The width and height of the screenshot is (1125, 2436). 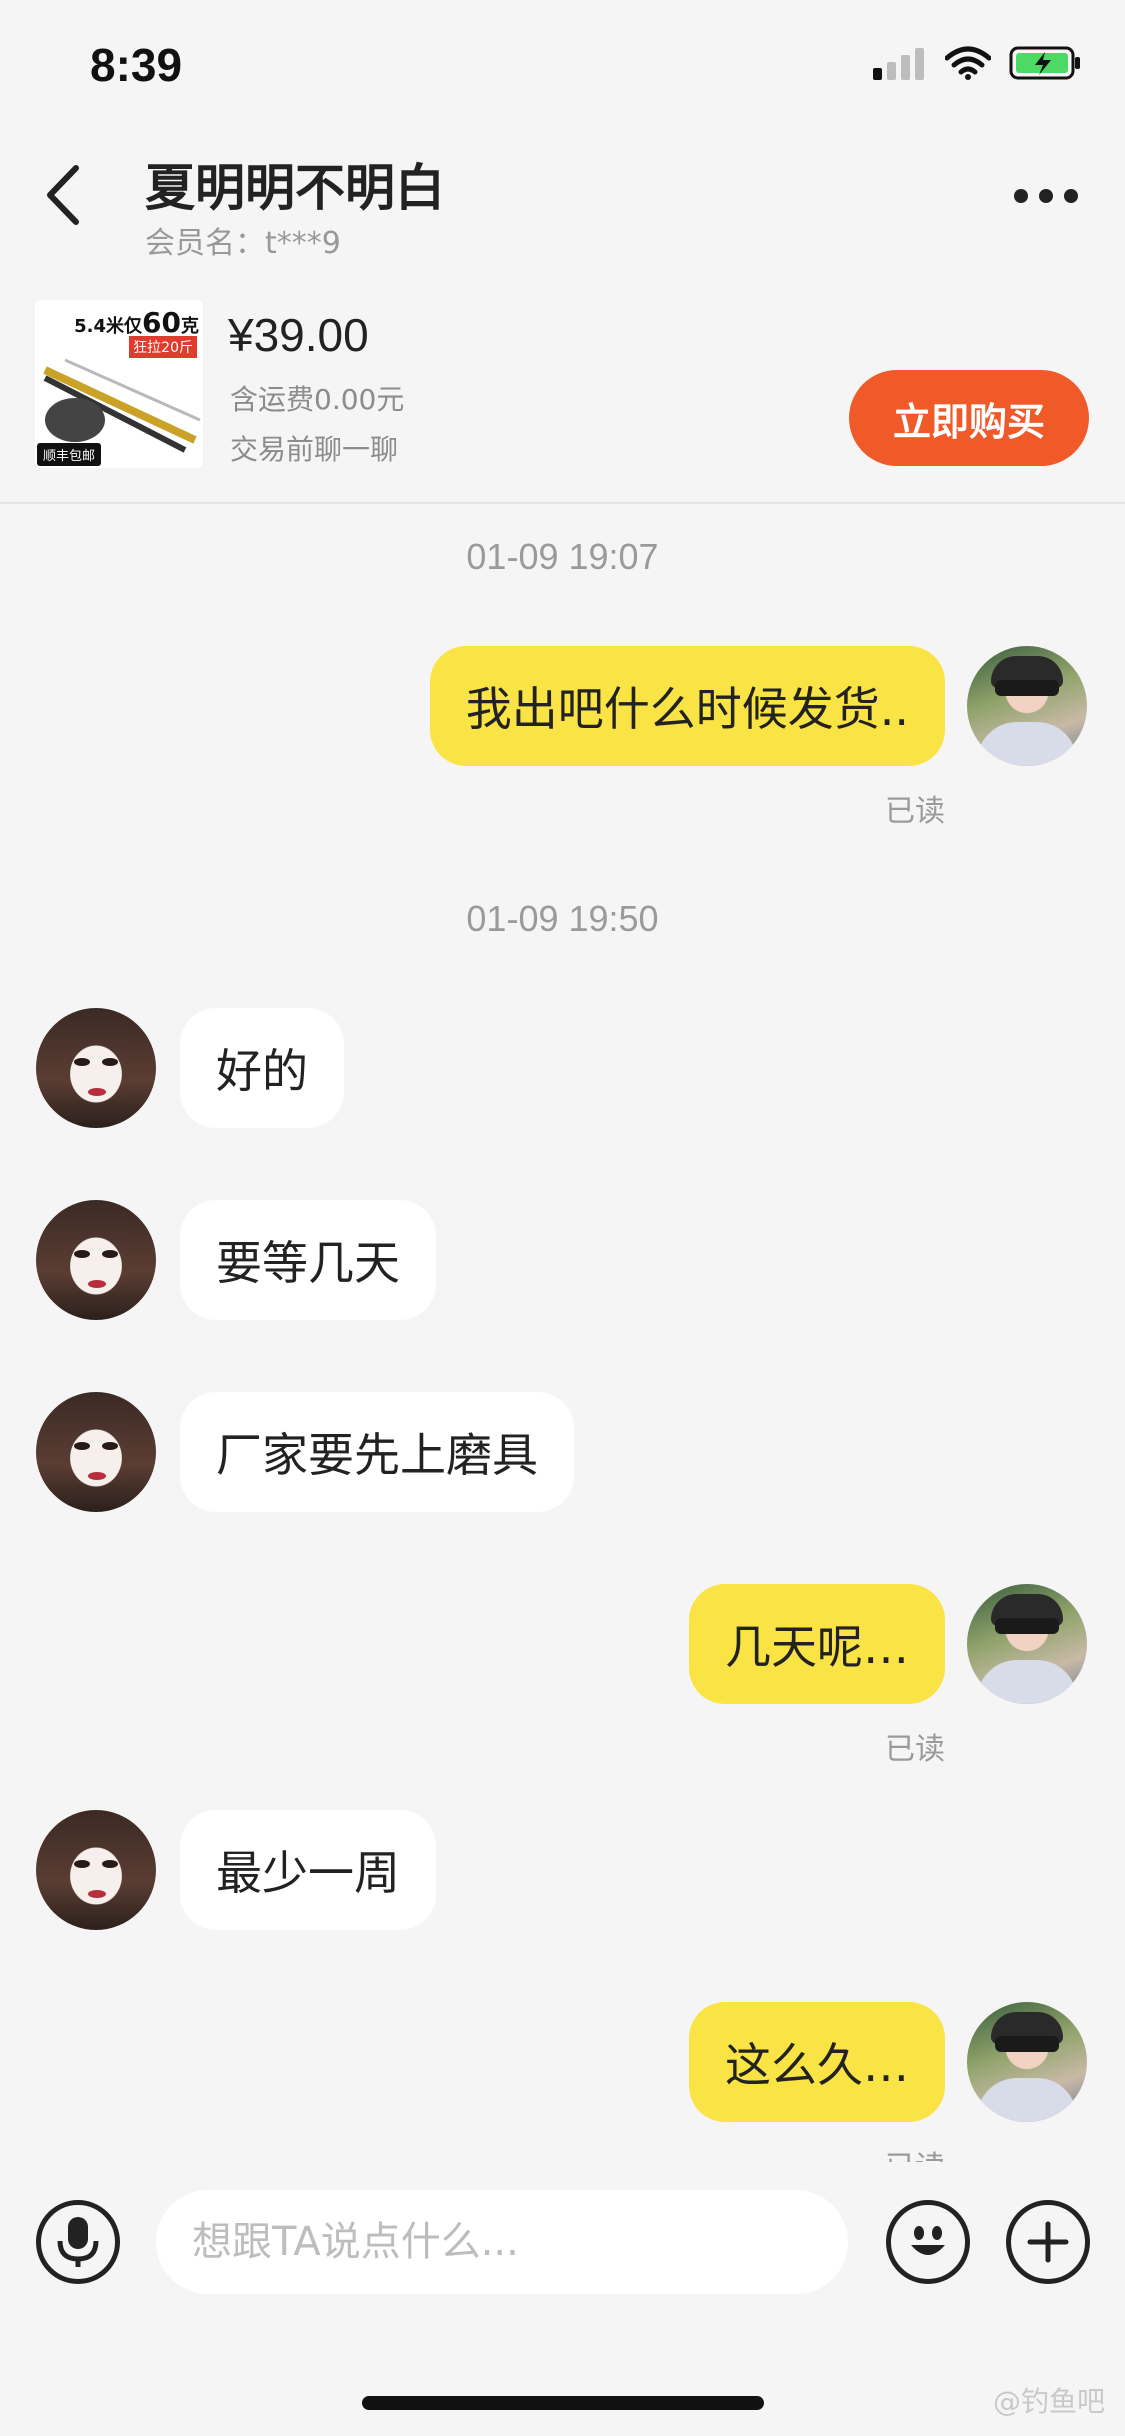 What do you see at coordinates (898, 64) in the screenshot?
I see `signal-icon` at bounding box center [898, 64].